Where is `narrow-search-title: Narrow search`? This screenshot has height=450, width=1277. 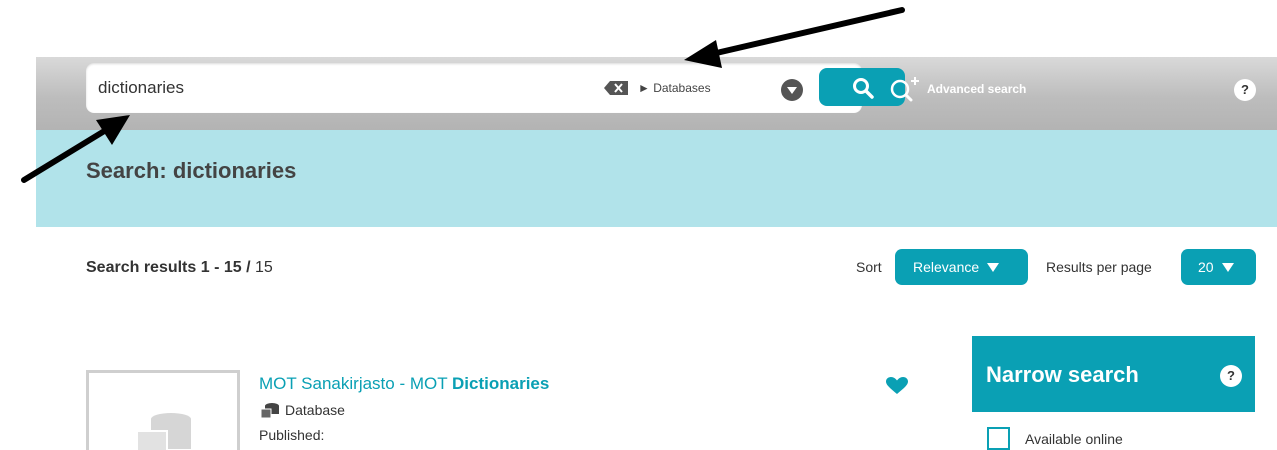 narrow-search-title: Narrow search is located at coordinates (1062, 374).